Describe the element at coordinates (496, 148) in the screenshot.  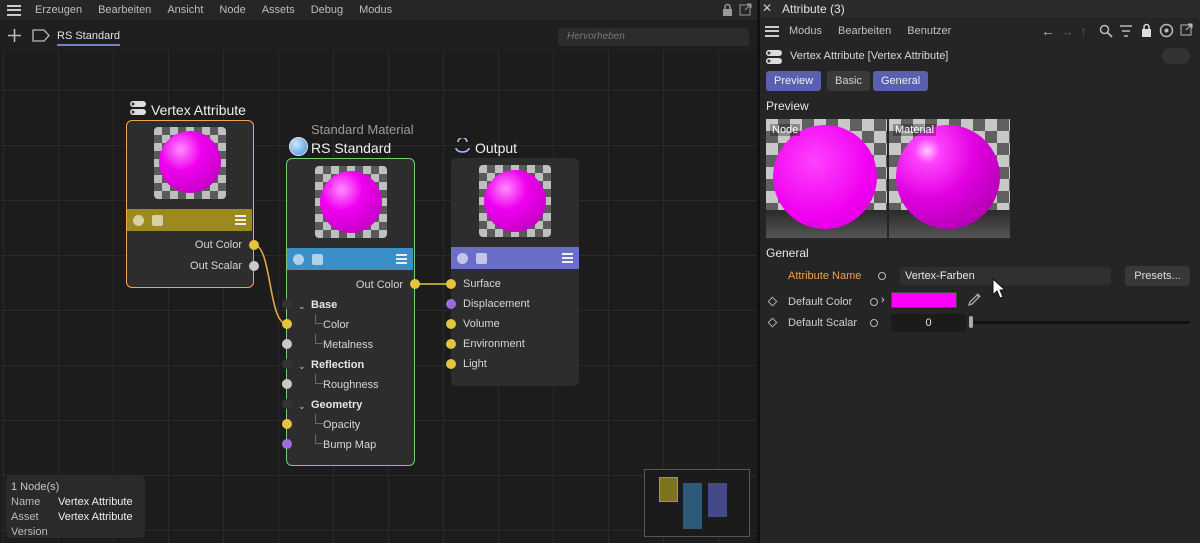
I see `output-node-title: Output` at that location.